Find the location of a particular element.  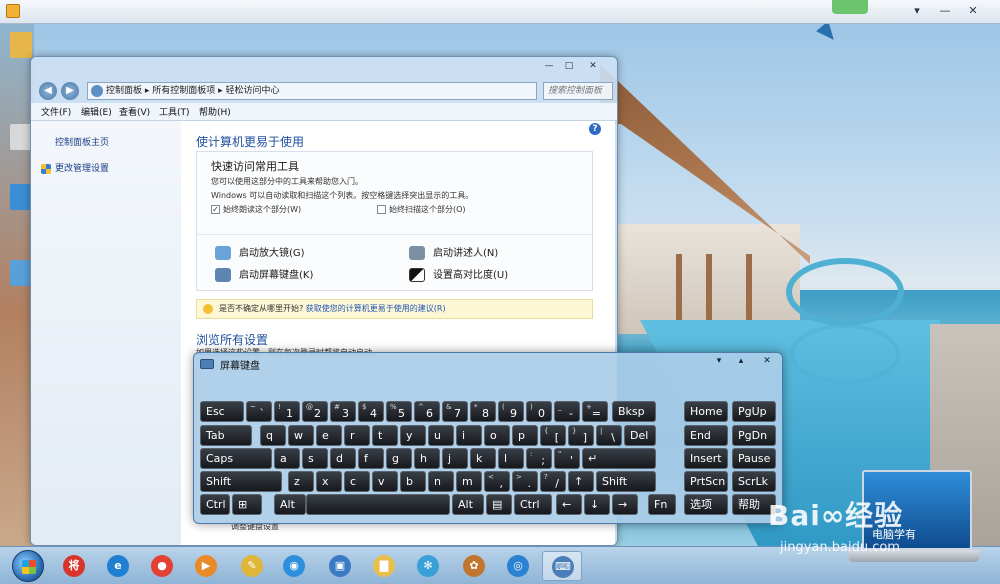

help-icon: ? is located at coordinates (595, 129).